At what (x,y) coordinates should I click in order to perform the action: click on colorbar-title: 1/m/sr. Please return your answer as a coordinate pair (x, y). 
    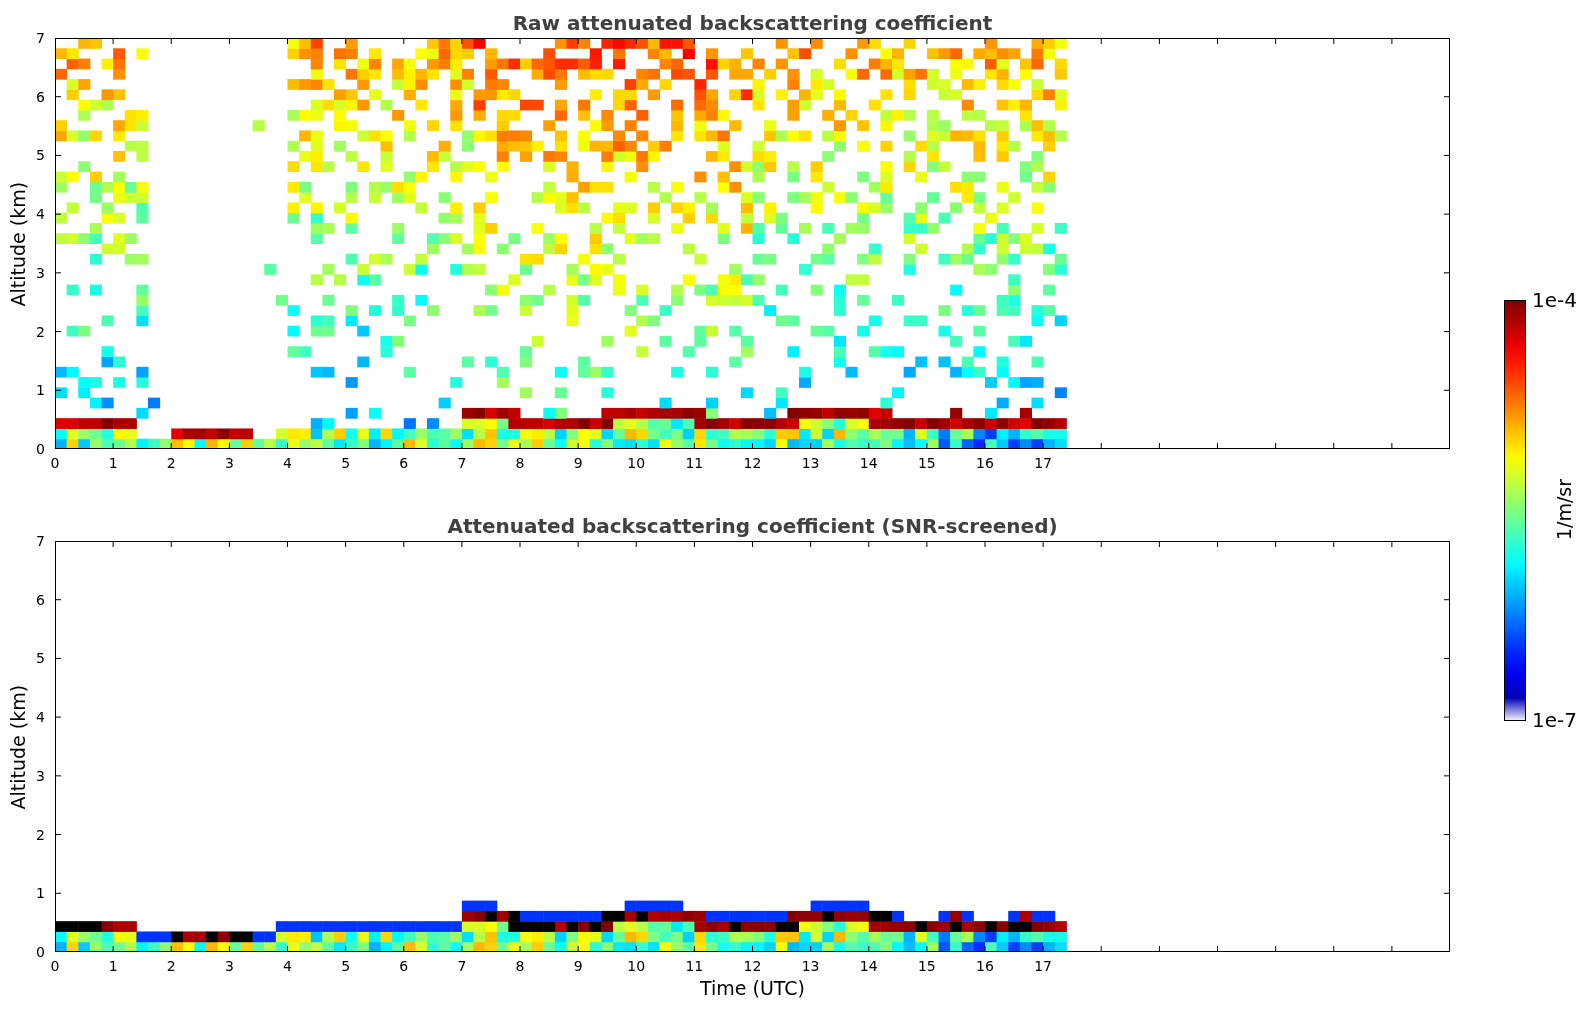
    Looking at the image, I should click on (1564, 510).